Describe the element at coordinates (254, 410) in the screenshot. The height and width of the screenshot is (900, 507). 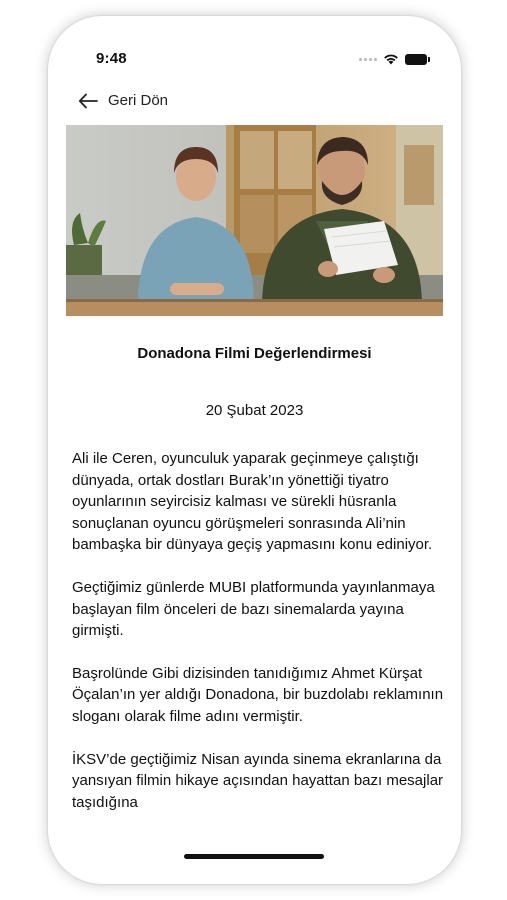
I see `article-date: 20 Şubat 2023` at that location.